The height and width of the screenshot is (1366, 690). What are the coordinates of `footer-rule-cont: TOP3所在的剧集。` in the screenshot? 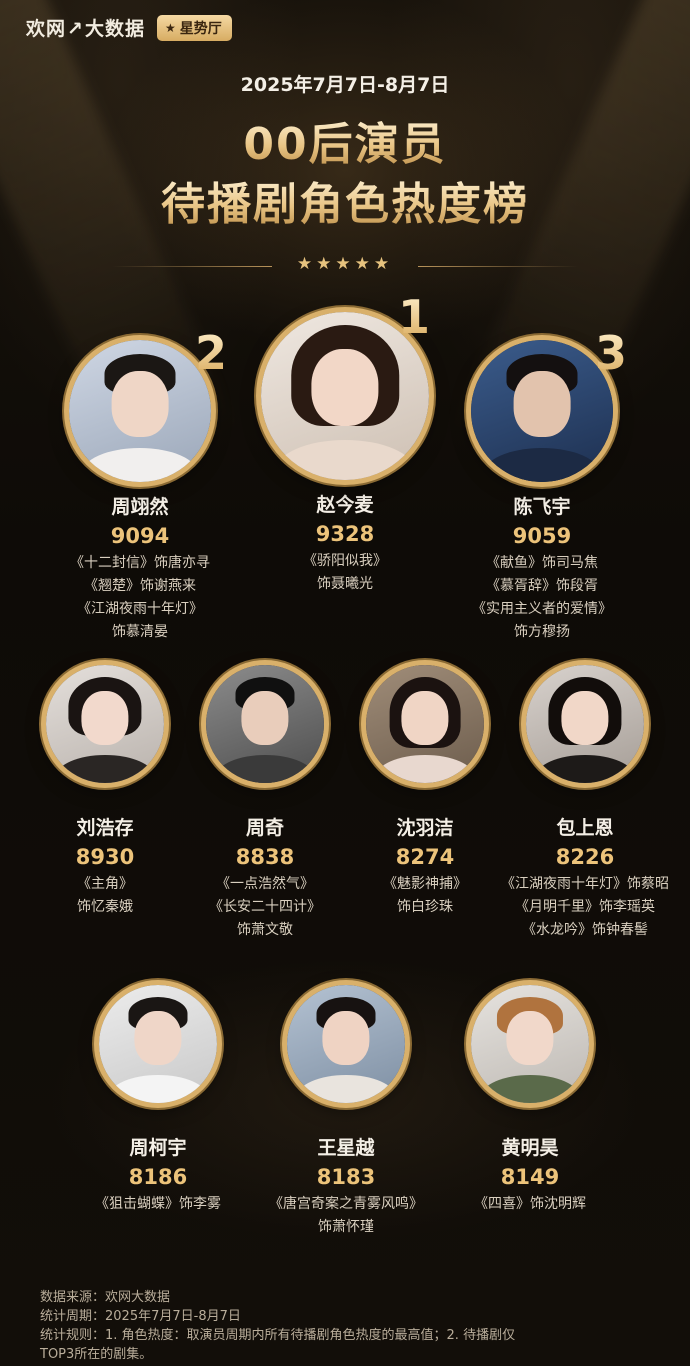 It's located at (96, 1354).